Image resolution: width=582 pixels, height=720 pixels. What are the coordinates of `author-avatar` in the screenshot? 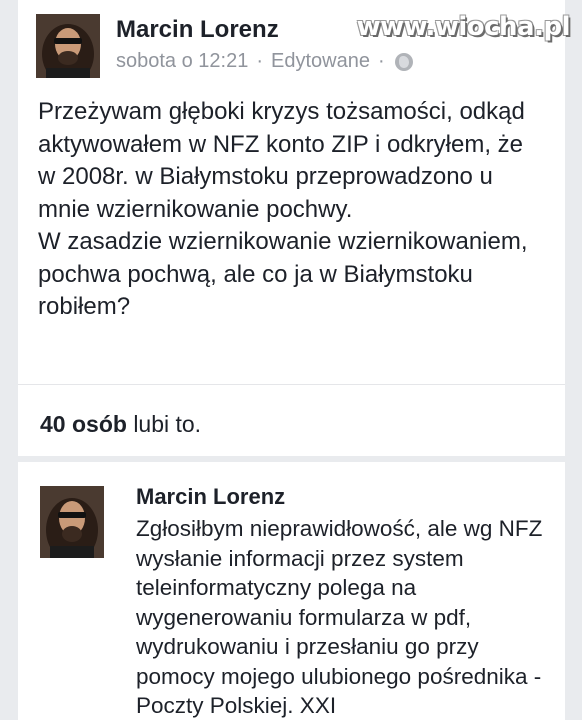 It's located at (68, 46).